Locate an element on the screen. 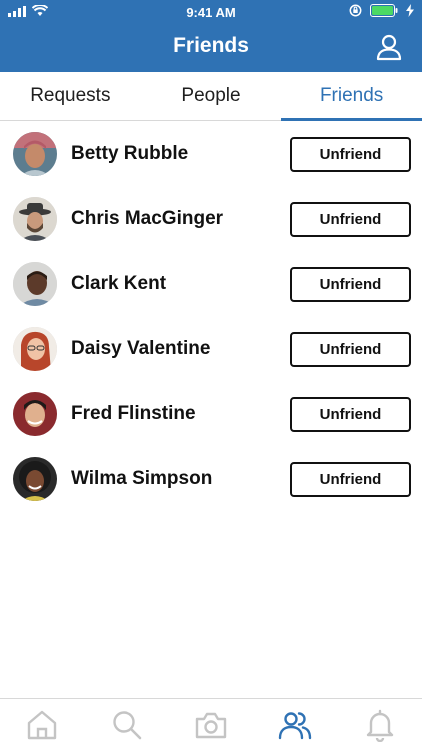 This screenshot has width=422, height=751. nav-notifications is located at coordinates (380, 725).